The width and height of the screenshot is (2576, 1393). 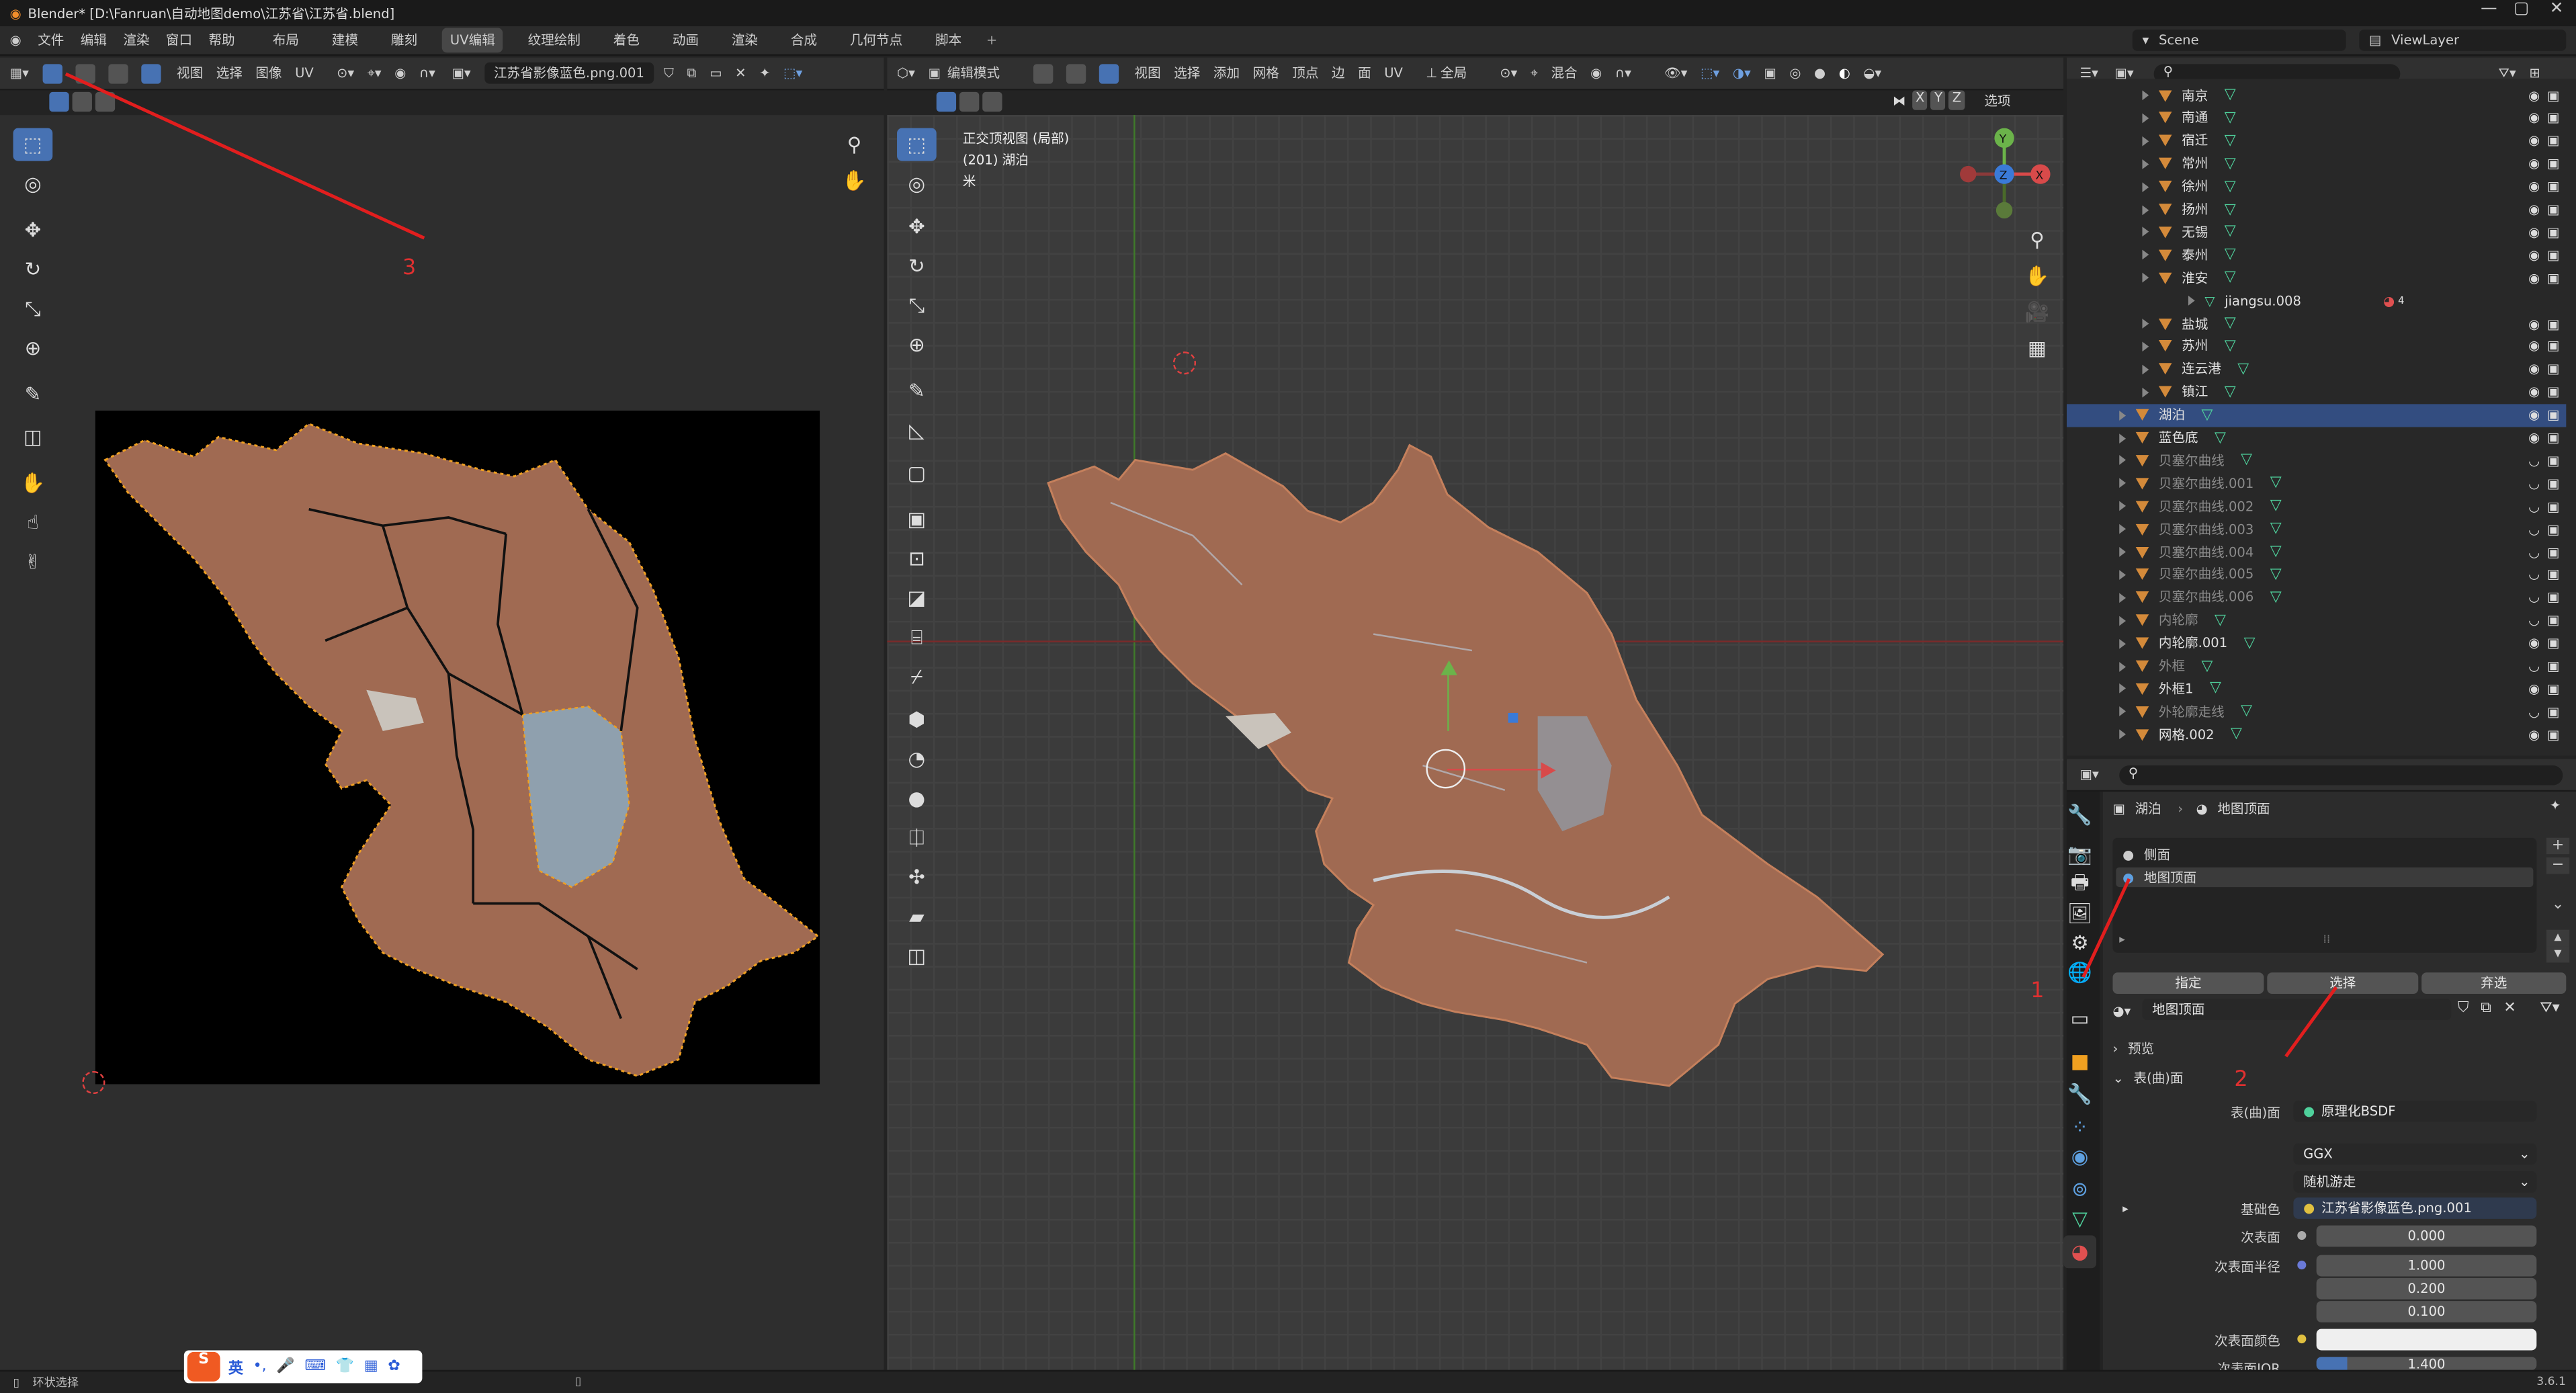 What do you see at coordinates (472, 40) in the screenshot?
I see `tab-uv-editing: UV编辑` at bounding box center [472, 40].